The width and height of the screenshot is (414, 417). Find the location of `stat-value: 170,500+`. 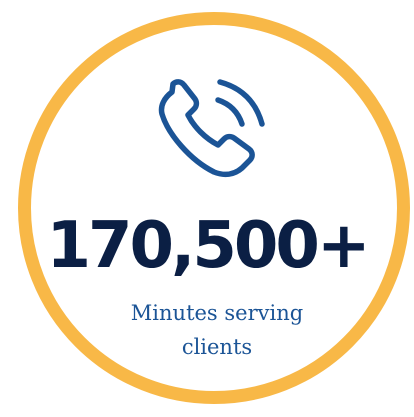

stat-value: 170,500+ is located at coordinates (208, 246).